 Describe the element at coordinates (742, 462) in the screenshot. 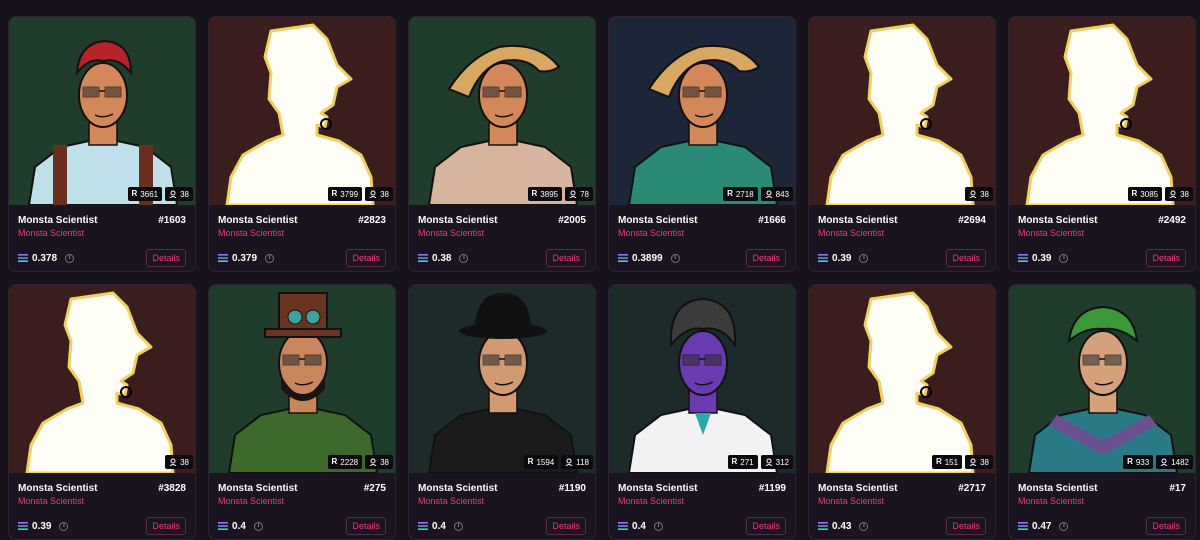

I see `rarity-badge: R 271` at that location.